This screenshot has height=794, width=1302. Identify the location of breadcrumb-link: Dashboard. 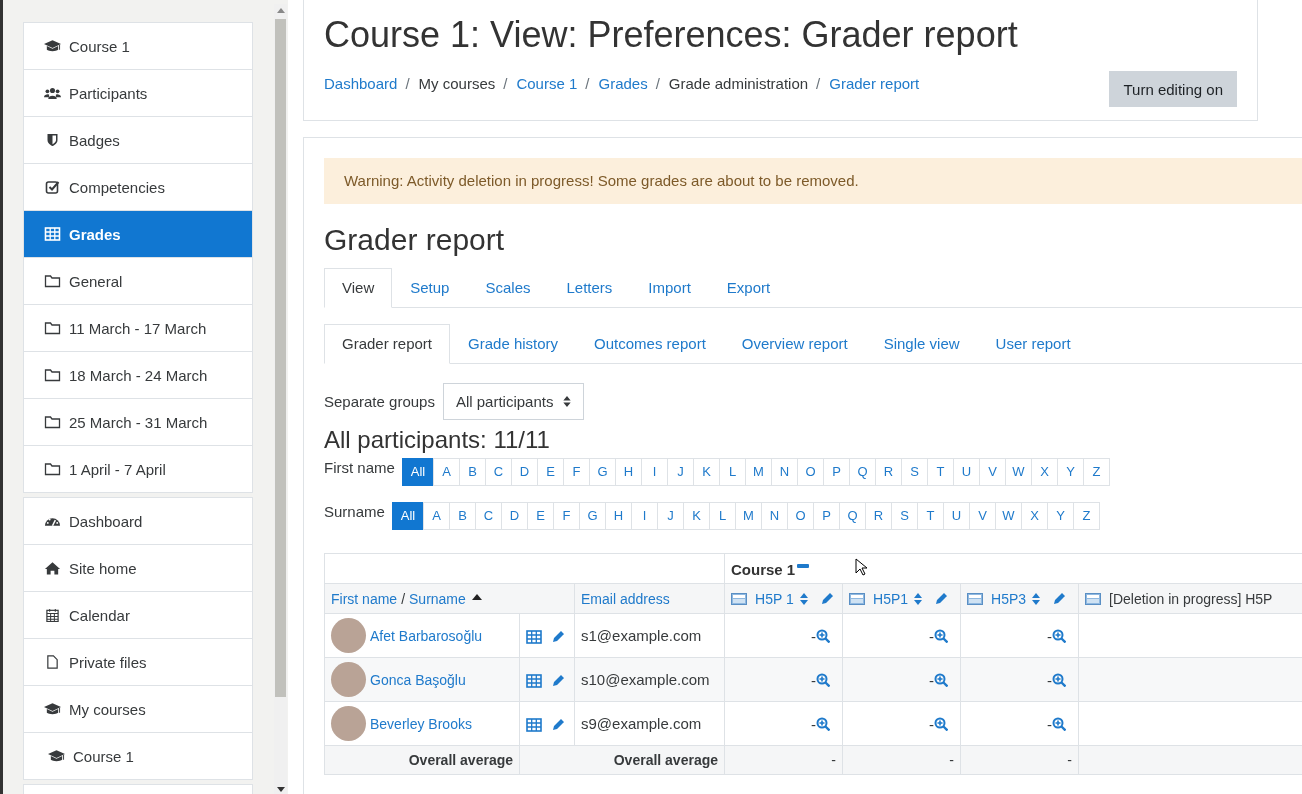
(361, 83).